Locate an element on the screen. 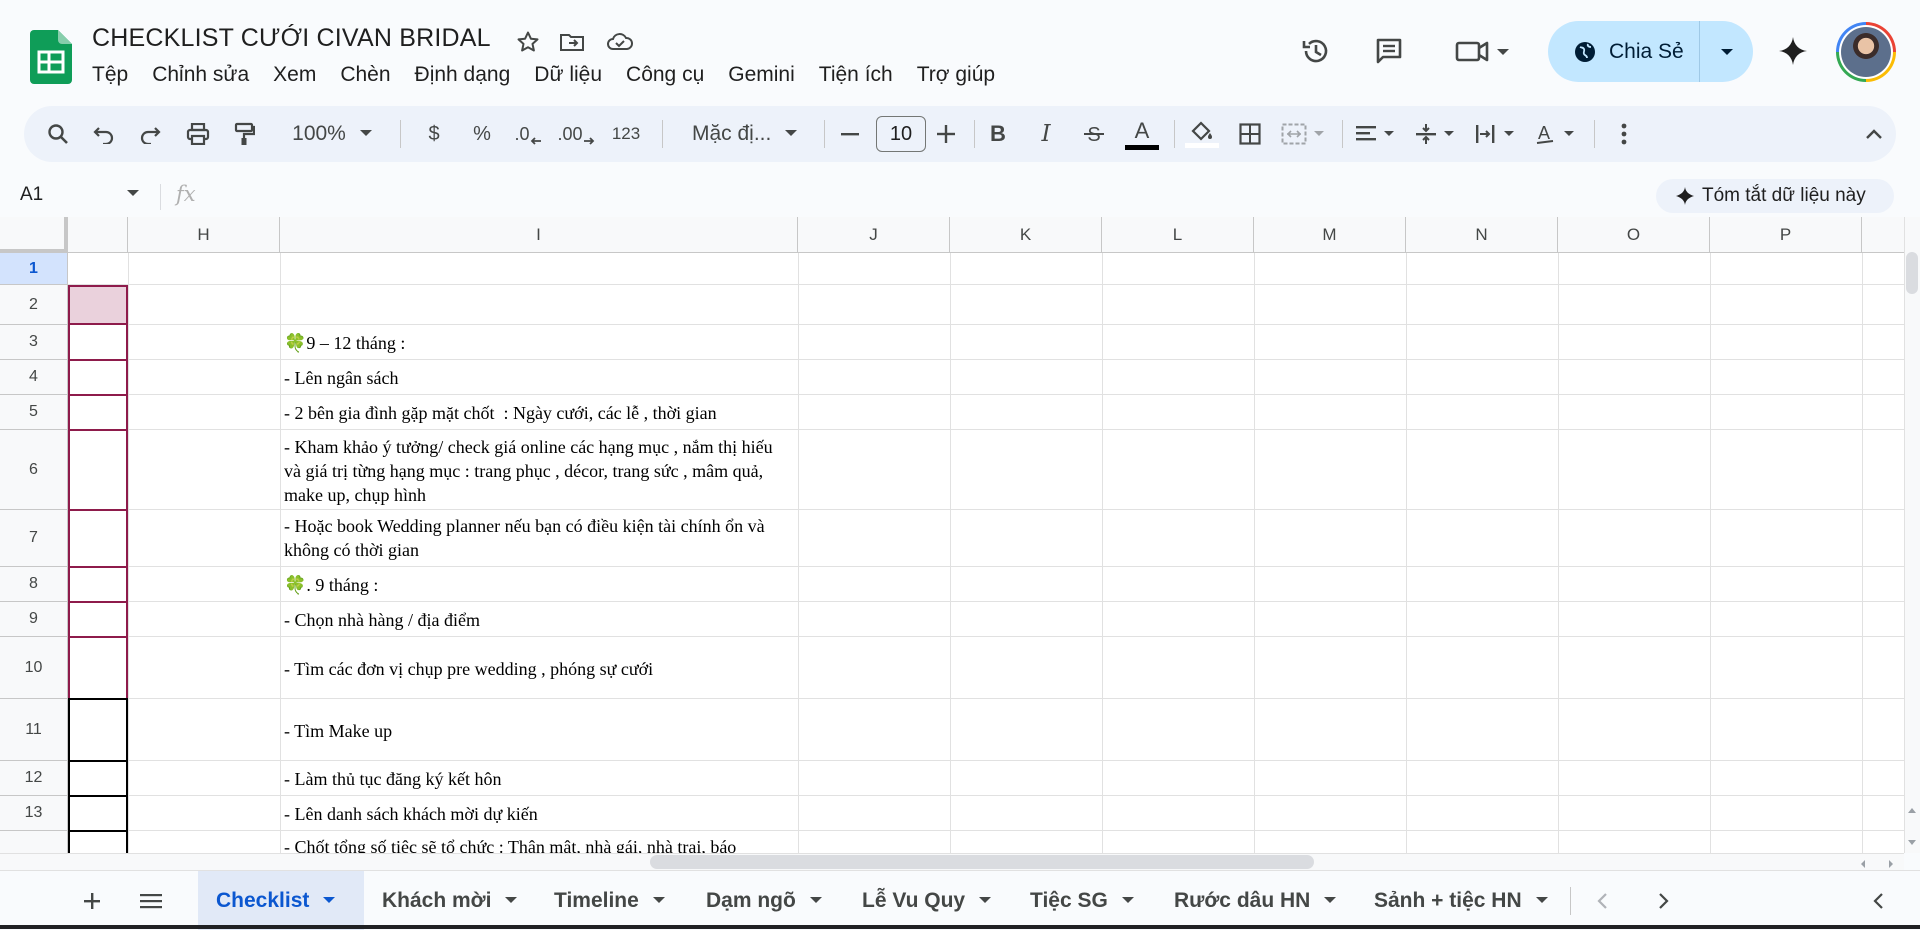  column-header-g is located at coordinates (98, 235).